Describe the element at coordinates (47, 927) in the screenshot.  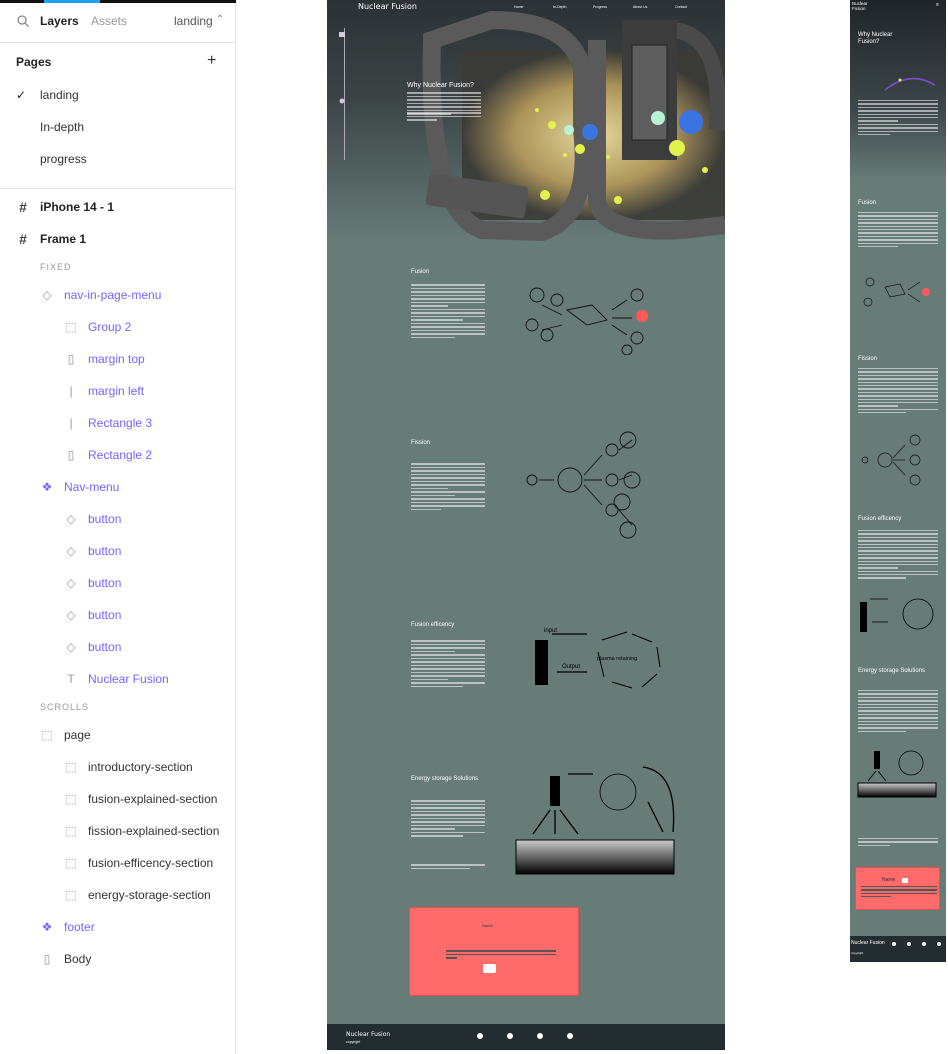
I see `component-icon: ❖` at that location.